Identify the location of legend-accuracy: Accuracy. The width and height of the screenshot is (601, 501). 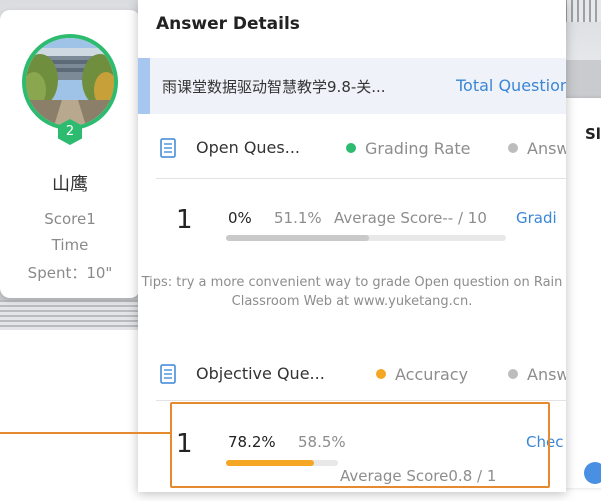
(422, 374).